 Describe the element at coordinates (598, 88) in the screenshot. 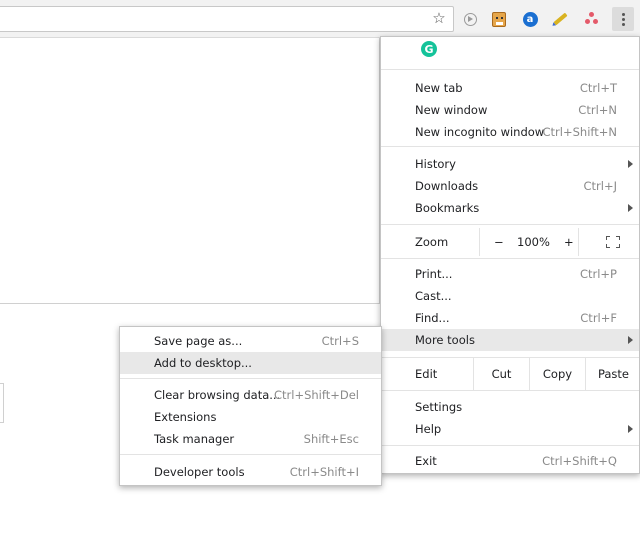

I see `menu-item-shortcut: Ctrl+T` at that location.